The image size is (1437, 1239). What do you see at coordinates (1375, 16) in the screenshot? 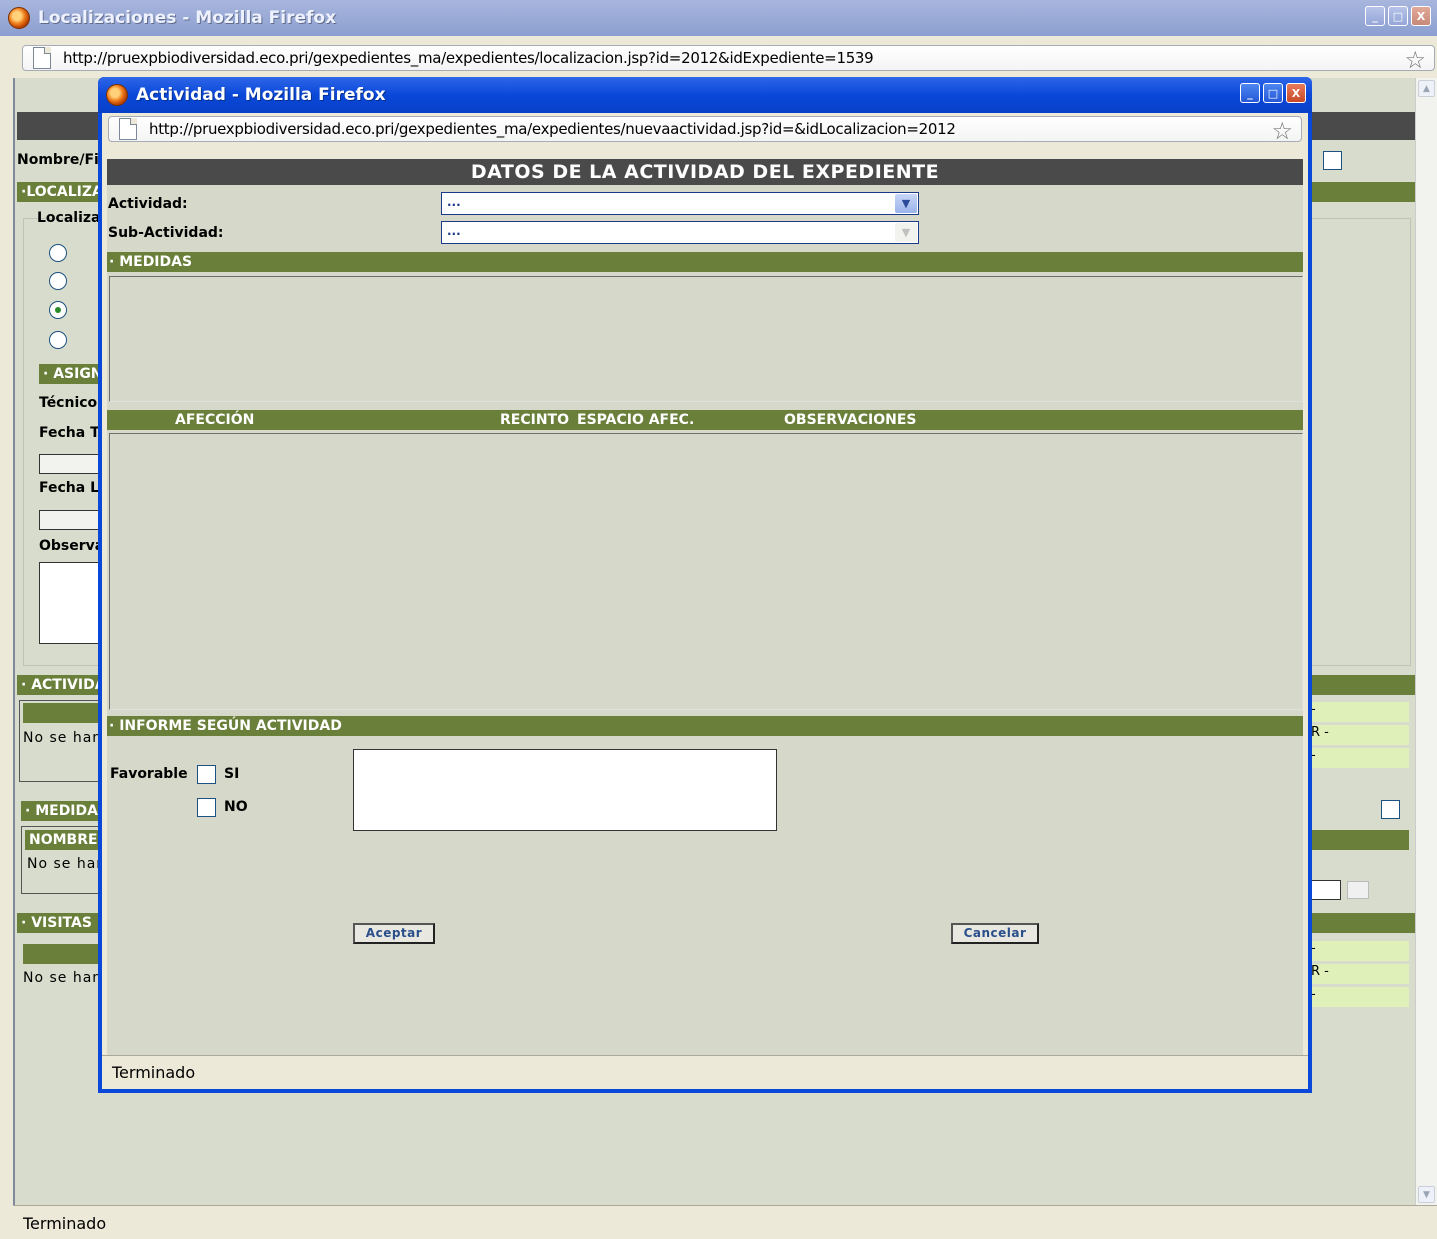
I see `bg-minimize-button: _` at bounding box center [1375, 16].